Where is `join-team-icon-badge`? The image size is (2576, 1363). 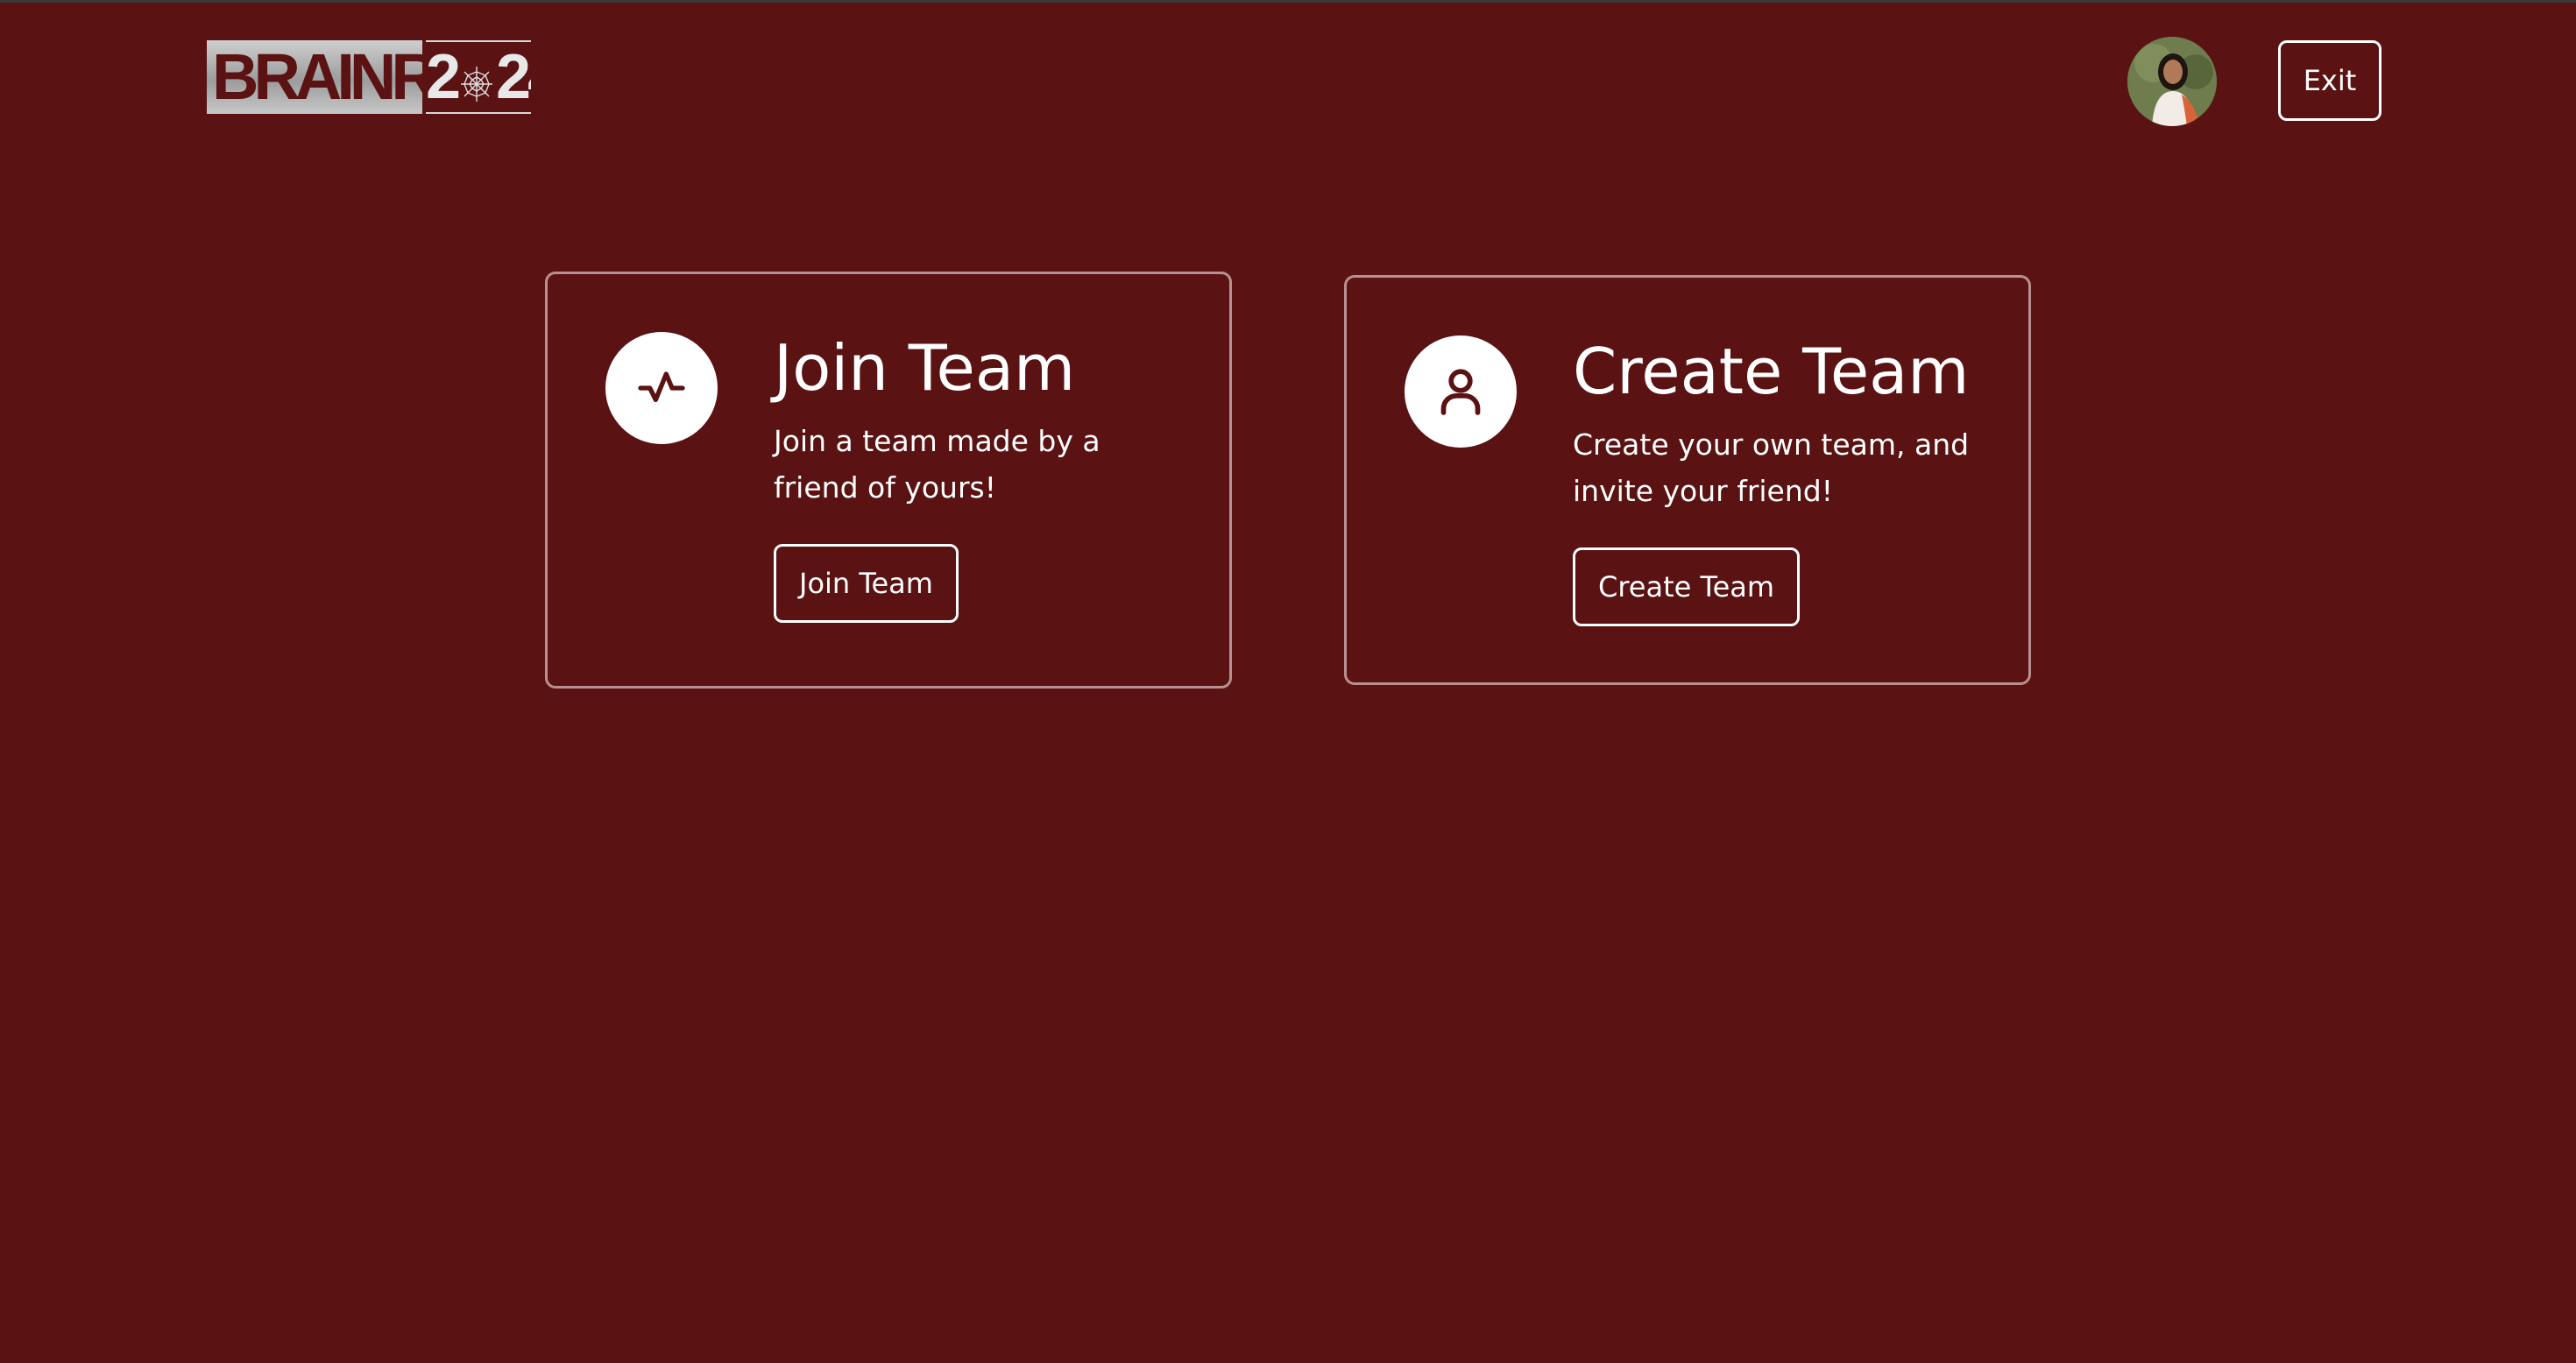
join-team-icon-badge is located at coordinates (661, 388).